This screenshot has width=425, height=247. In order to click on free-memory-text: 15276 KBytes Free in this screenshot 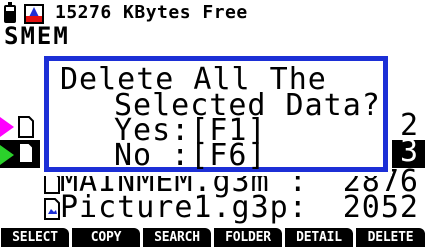, I will do `click(151, 12)`.